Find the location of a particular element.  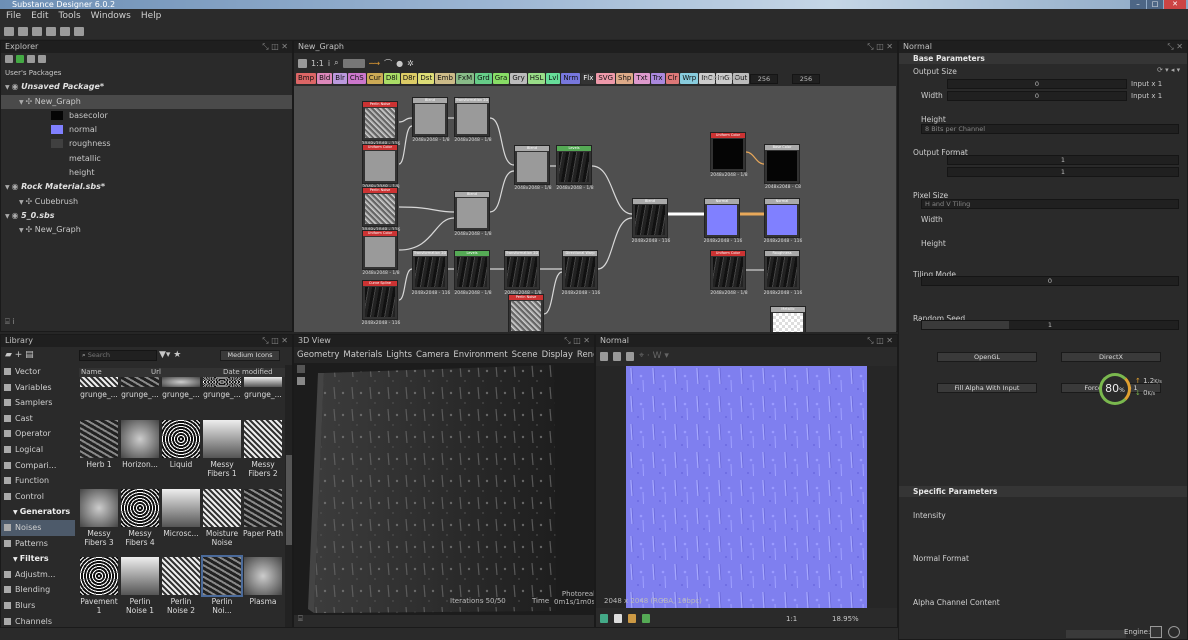

library-category: Variables is located at coordinates (38, 388).